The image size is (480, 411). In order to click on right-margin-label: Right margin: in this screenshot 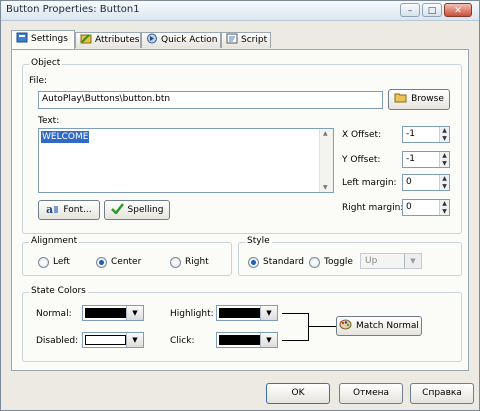, I will do `click(373, 208)`.